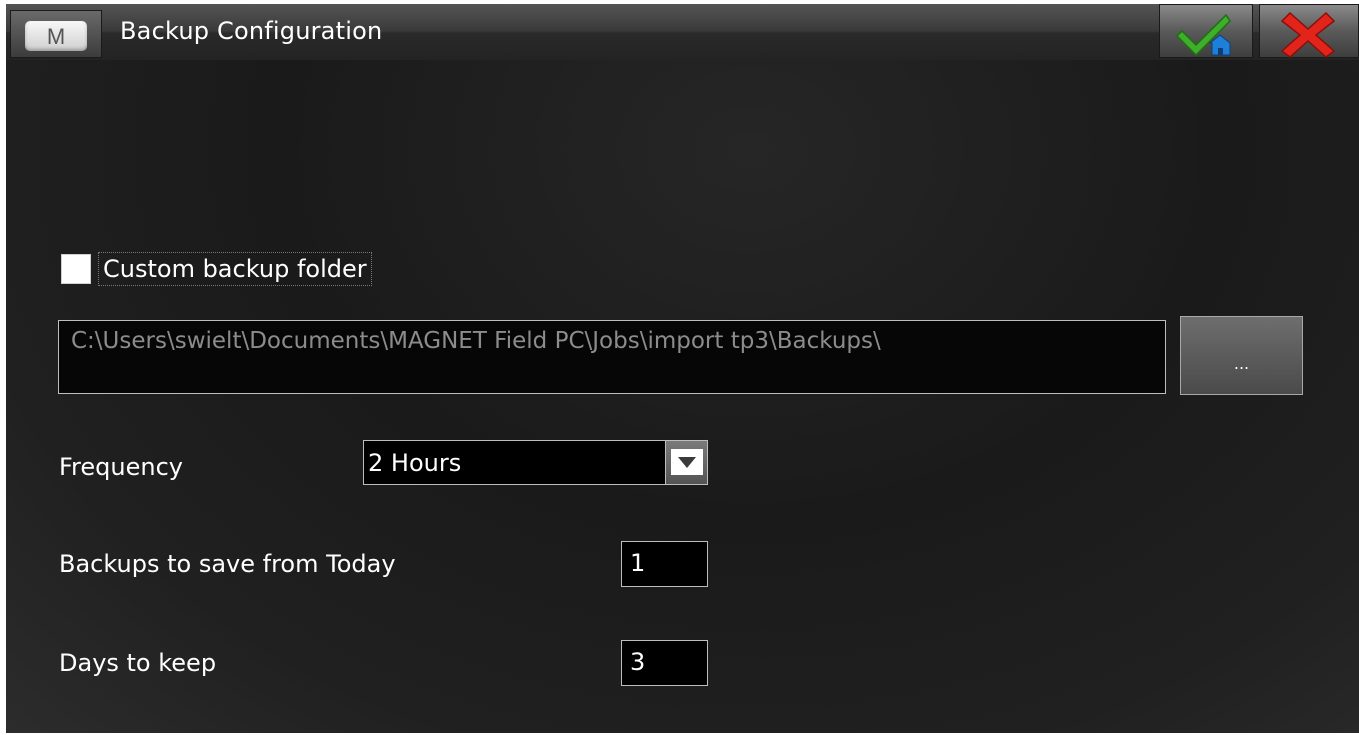  Describe the element at coordinates (664, 663) in the screenshot. I see `days-to-keep-input: 3` at that location.